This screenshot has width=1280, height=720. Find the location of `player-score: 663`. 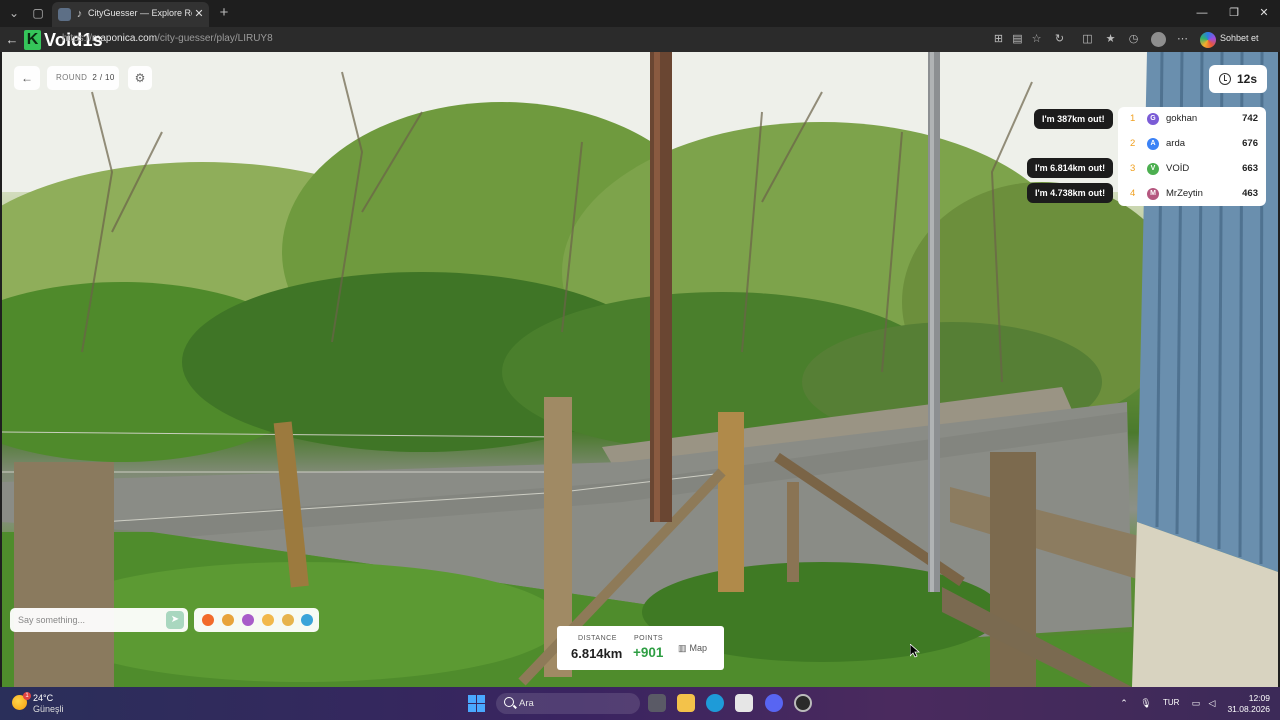

player-score: 663 is located at coordinates (1250, 168).